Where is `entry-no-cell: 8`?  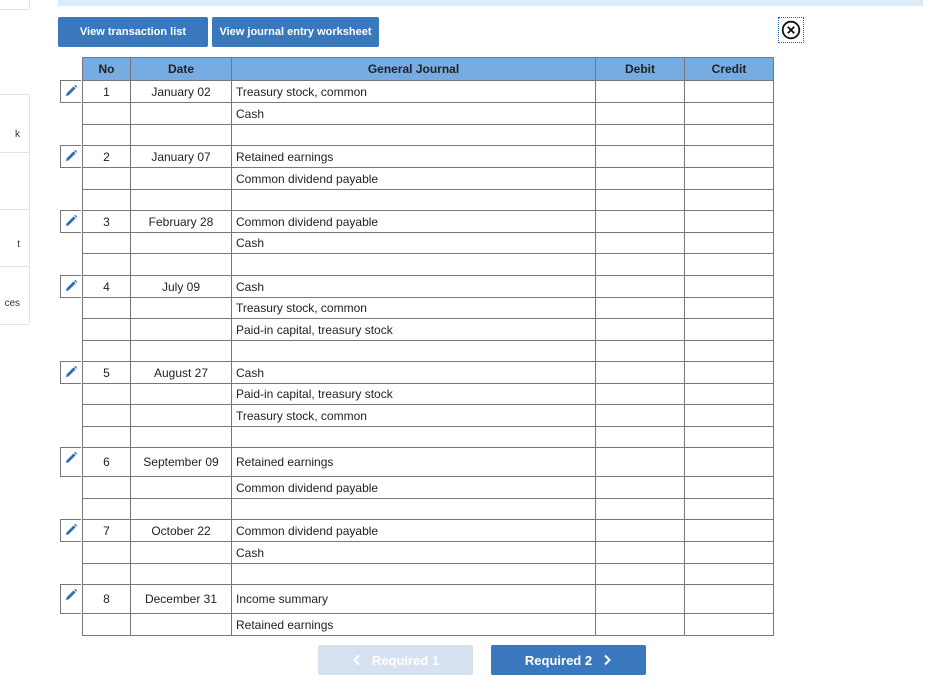
entry-no-cell: 8 is located at coordinates (106, 599).